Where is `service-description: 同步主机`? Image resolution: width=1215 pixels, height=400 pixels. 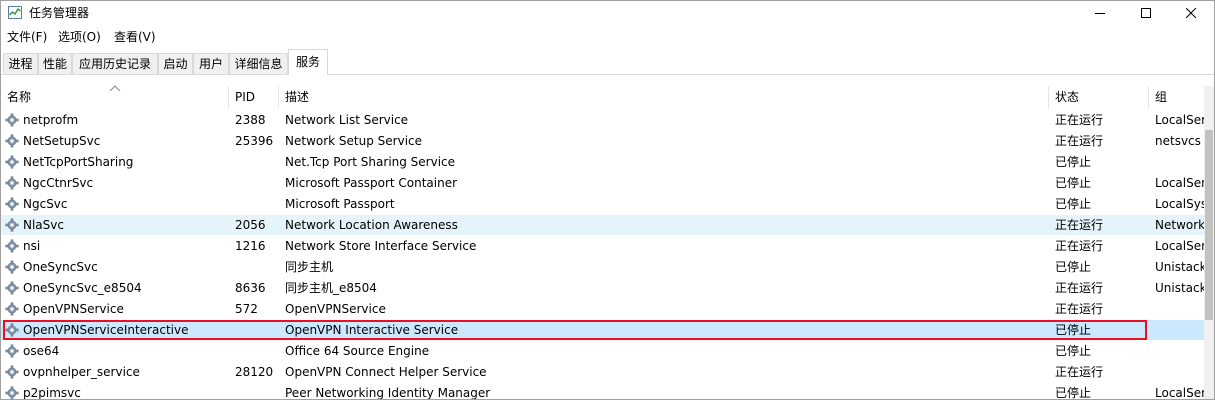 service-description: 同步主机 is located at coordinates (309, 267).